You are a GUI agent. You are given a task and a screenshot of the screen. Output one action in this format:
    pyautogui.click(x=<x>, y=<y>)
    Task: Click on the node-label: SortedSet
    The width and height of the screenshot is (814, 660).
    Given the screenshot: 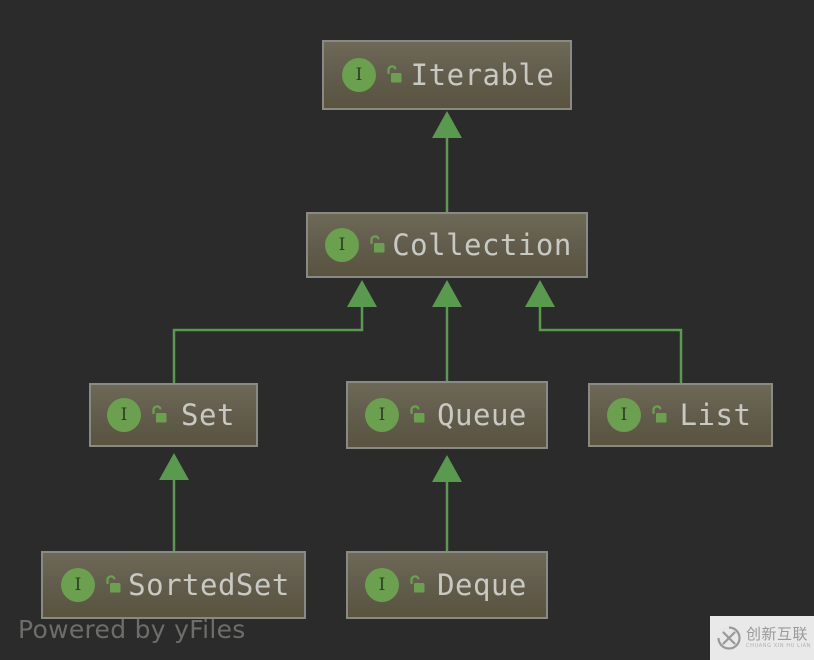 What is the action you would take?
    pyautogui.click(x=209, y=585)
    